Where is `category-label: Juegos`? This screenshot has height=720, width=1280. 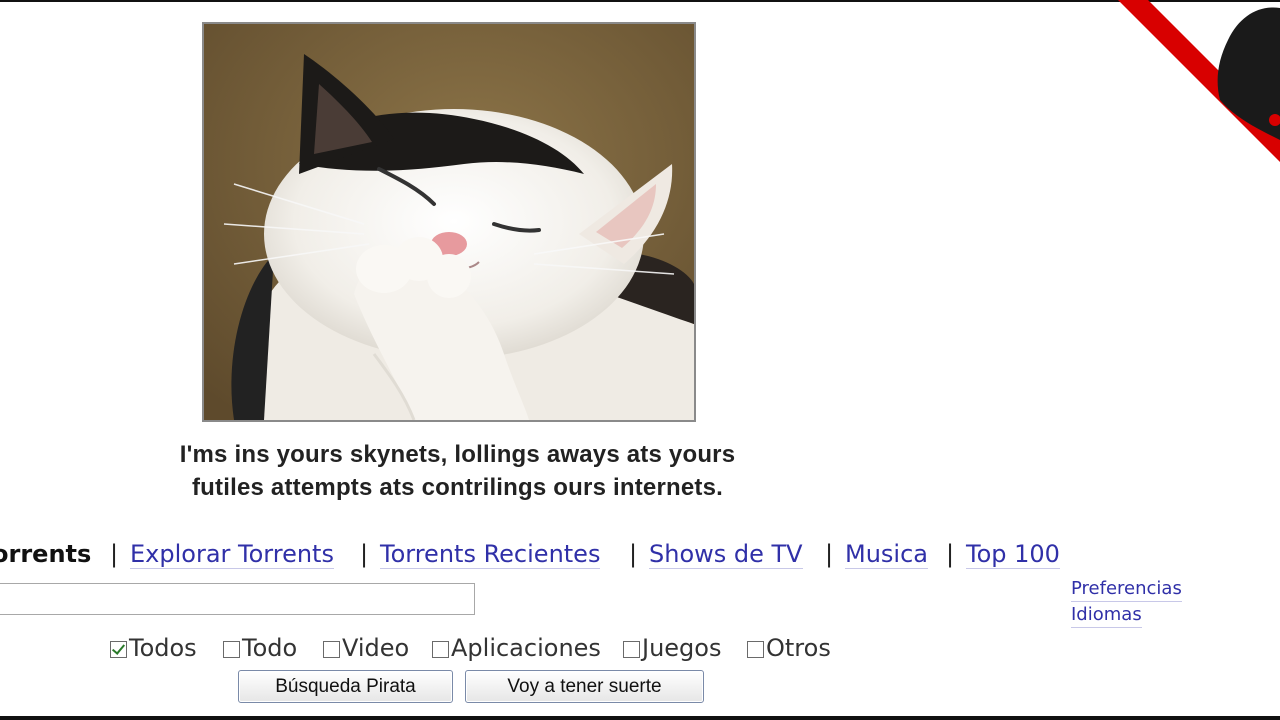
category-label: Juegos is located at coordinates (682, 648).